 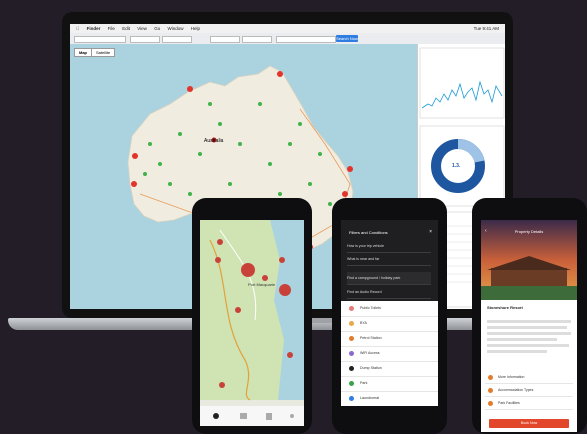 What do you see at coordinates (389, 278) in the screenshot?
I see `option-campground: Find a campground / holiday park` at bounding box center [389, 278].